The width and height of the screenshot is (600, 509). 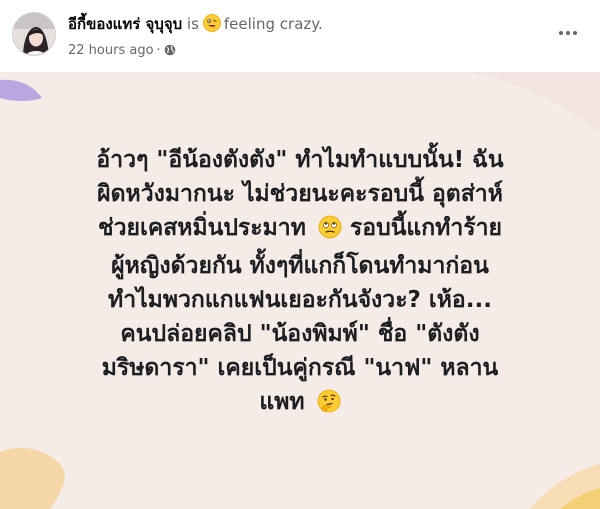 I want to click on status-line-3a: ช่วยเคสหมิ่นประมาท, so click(x=202, y=228).